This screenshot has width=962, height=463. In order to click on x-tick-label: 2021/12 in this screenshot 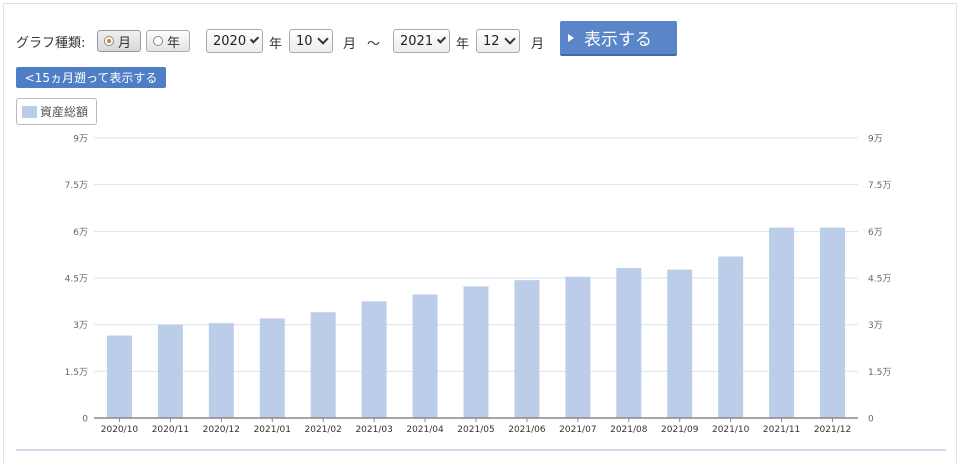, I will do `click(832, 430)`.